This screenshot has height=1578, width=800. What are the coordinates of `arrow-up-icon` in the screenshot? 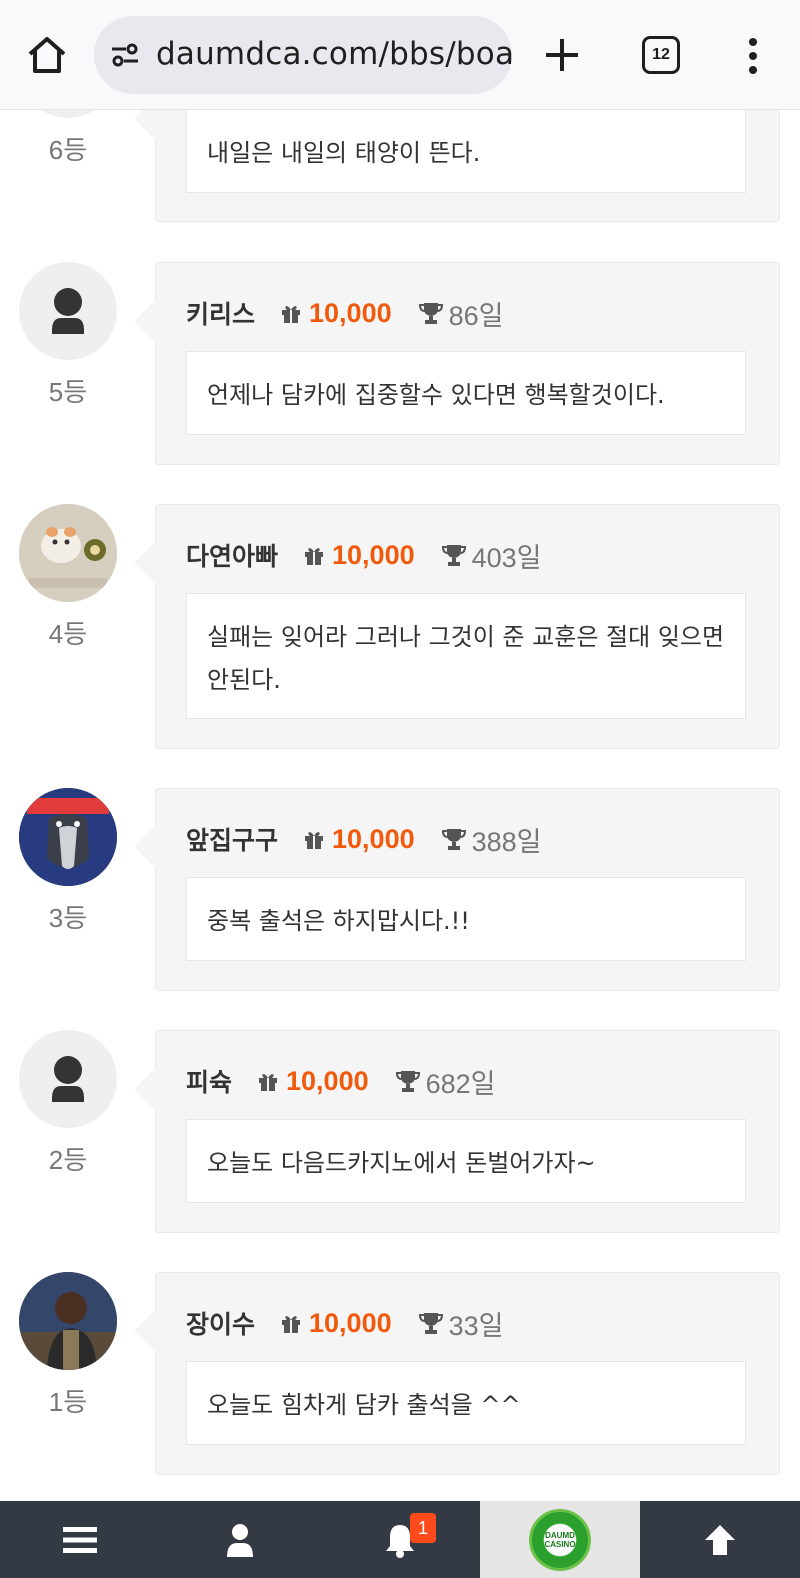 It's located at (720, 1539).